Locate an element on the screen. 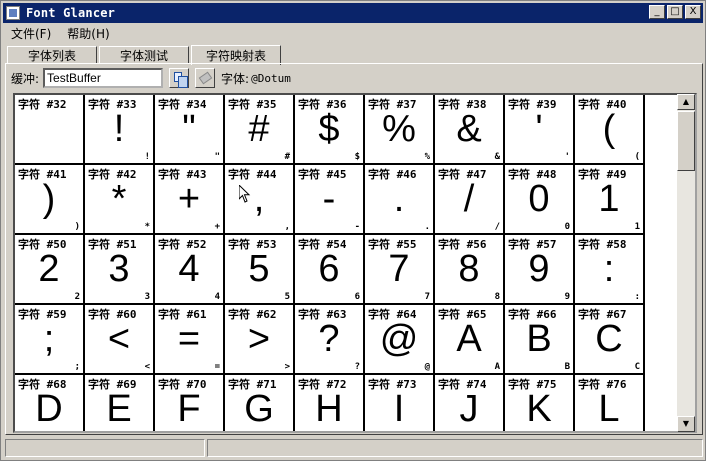 This screenshot has height=461, width=706. vertical-scrollbar: ▲ ▼ is located at coordinates (686, 263).